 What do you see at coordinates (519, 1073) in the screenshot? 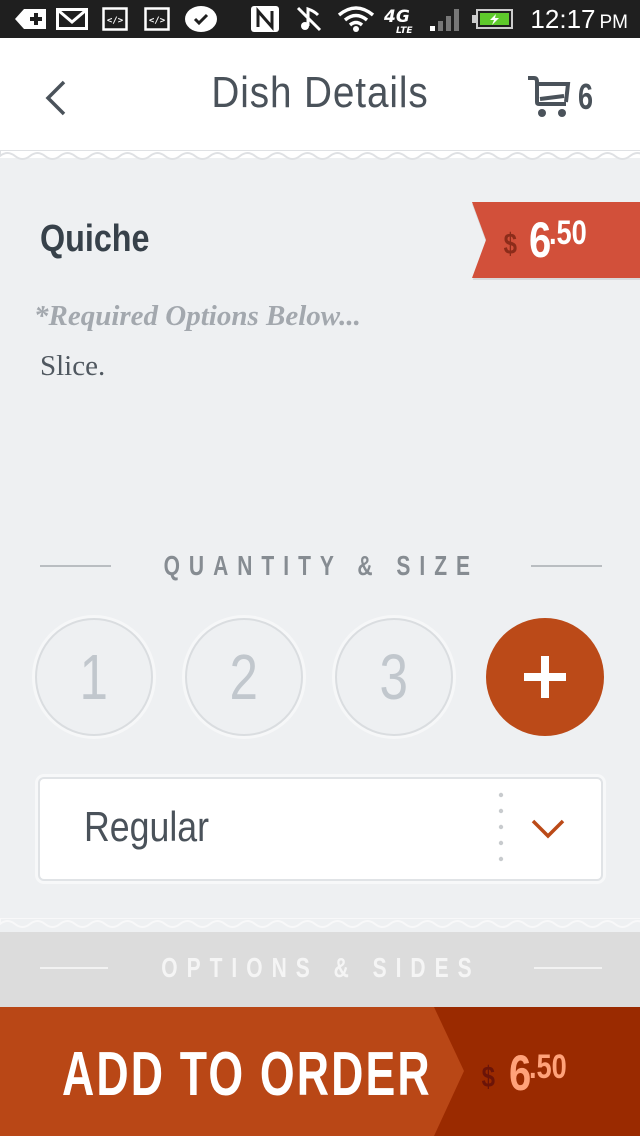
I see `order-price-main: 6` at bounding box center [519, 1073].